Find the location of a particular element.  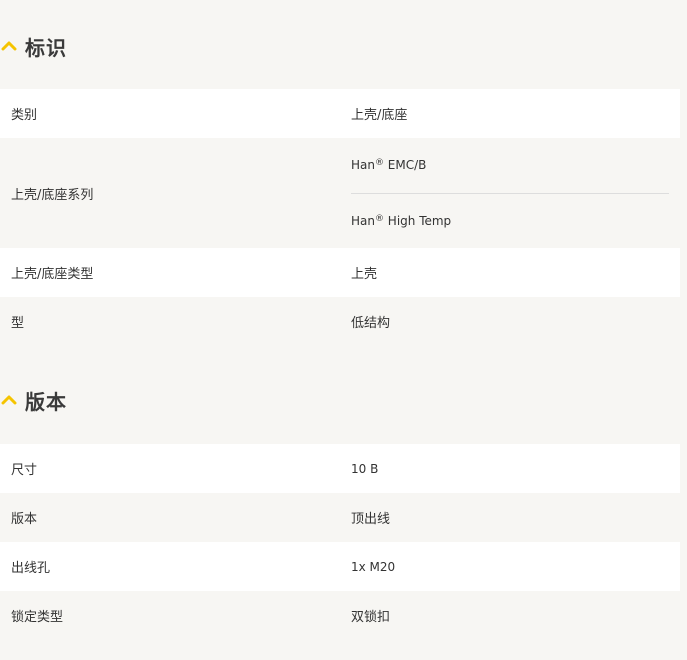

series-text: High Temp is located at coordinates (417, 220).